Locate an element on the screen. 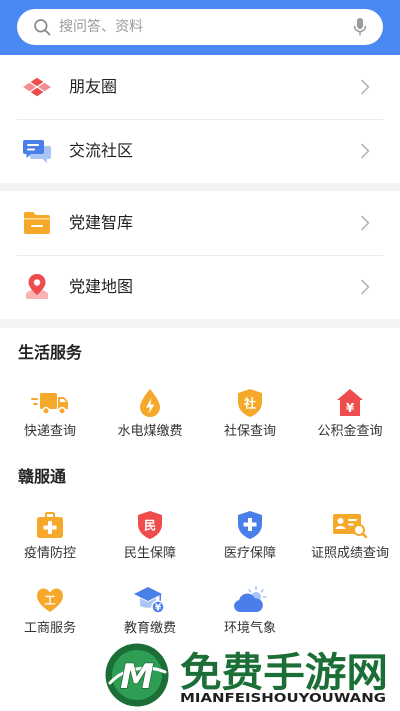 The width and height of the screenshot is (400, 711). service-social-security: 社 社保查询 is located at coordinates (250, 414).